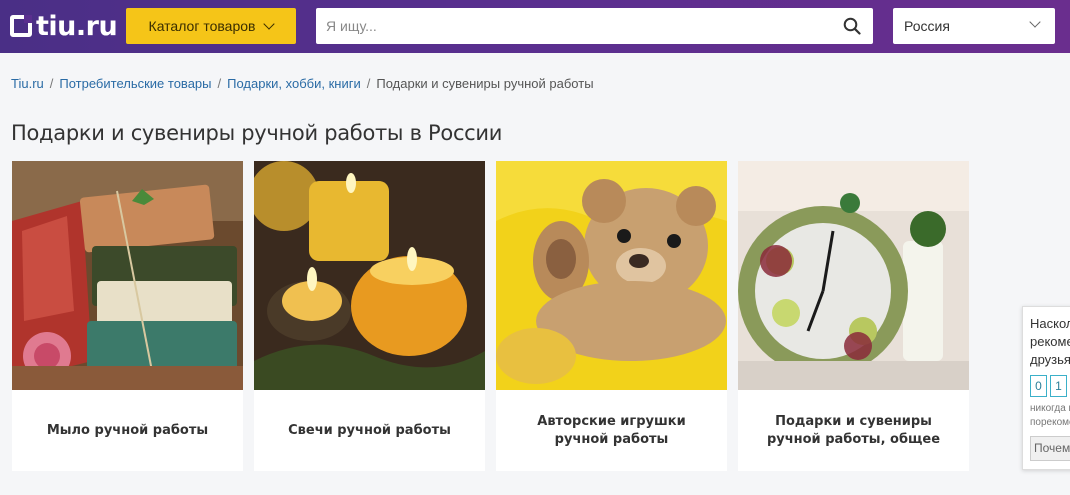  I want to click on breadcrumb-link-gifts: Подарки, хобби, книги, so click(294, 83).